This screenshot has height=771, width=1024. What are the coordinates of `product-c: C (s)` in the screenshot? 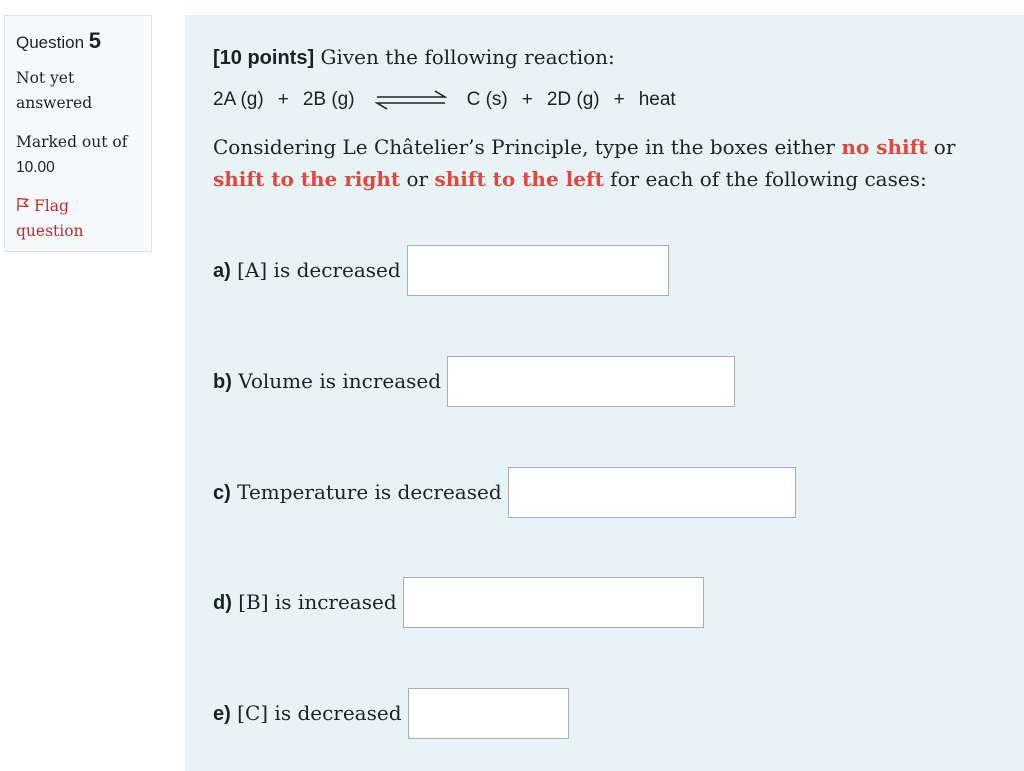 It's located at (487, 99).